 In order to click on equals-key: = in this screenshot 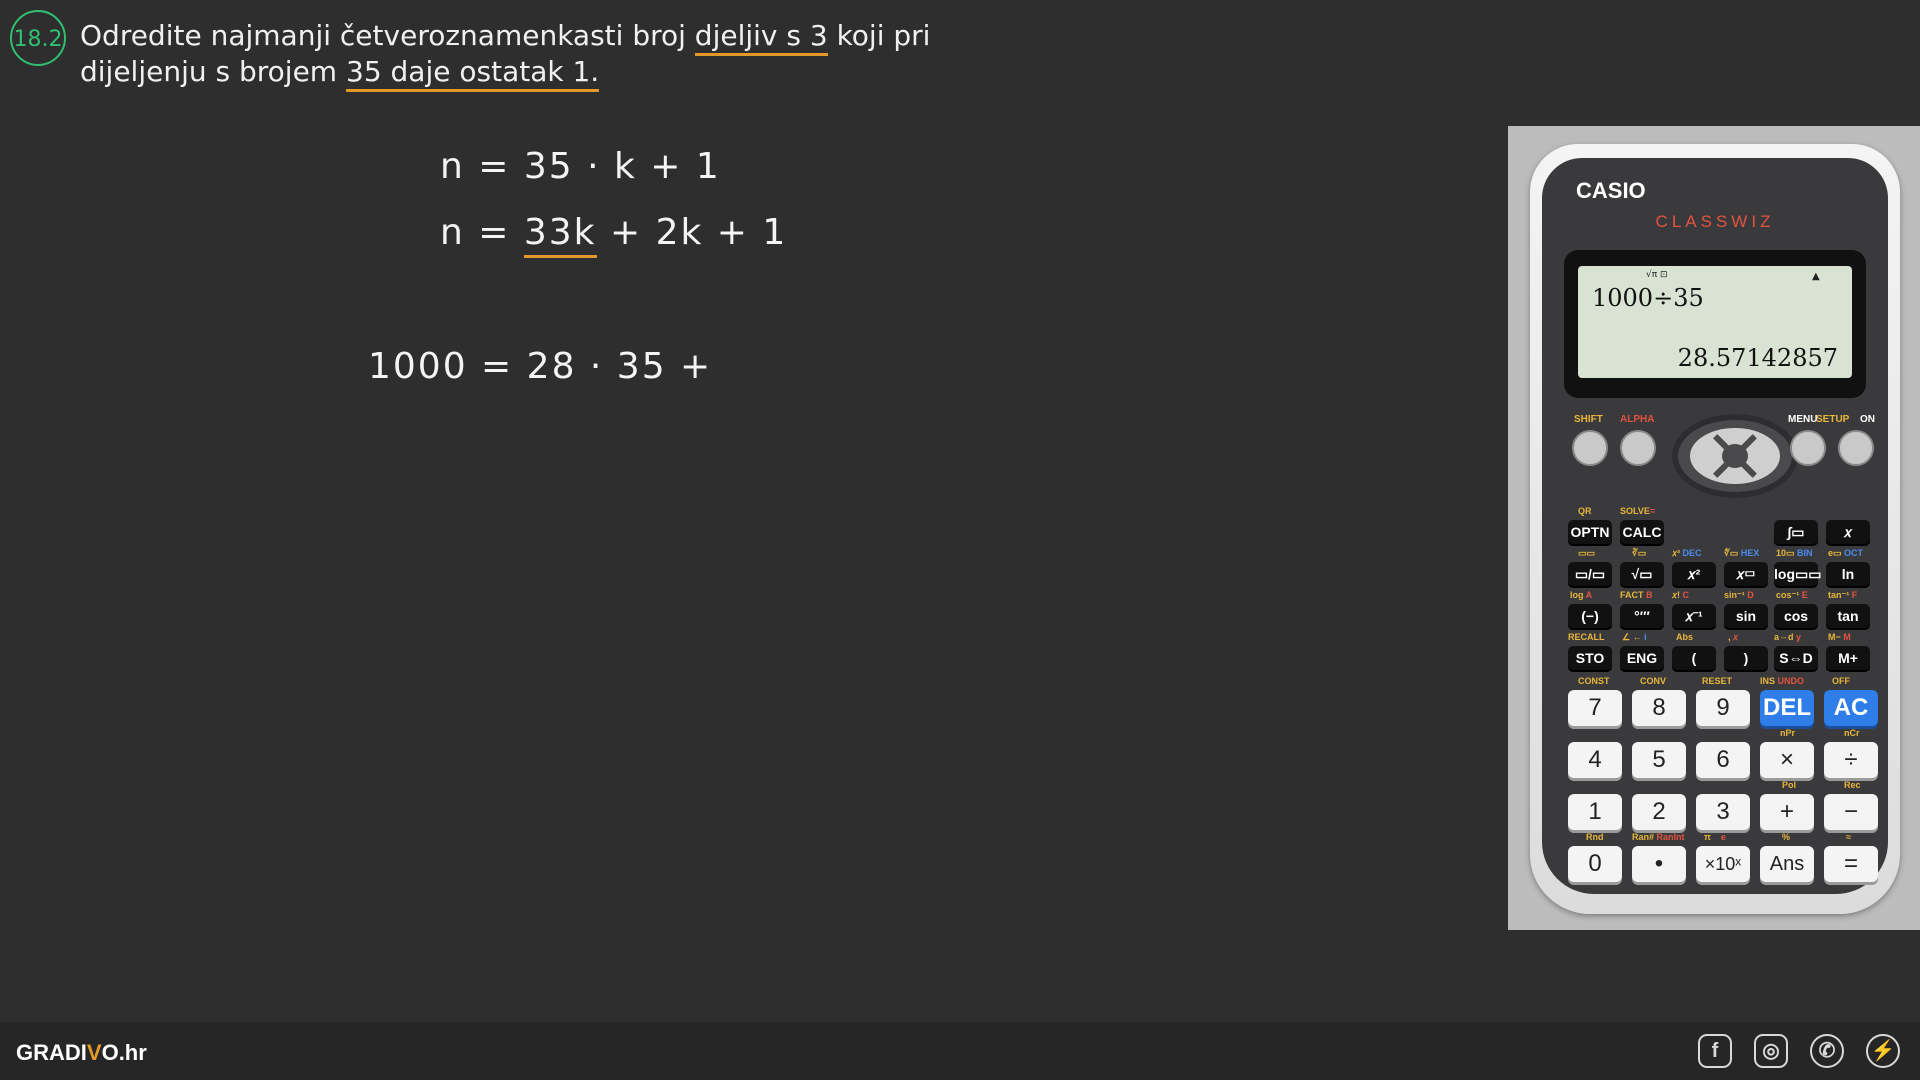, I will do `click(1851, 864)`.